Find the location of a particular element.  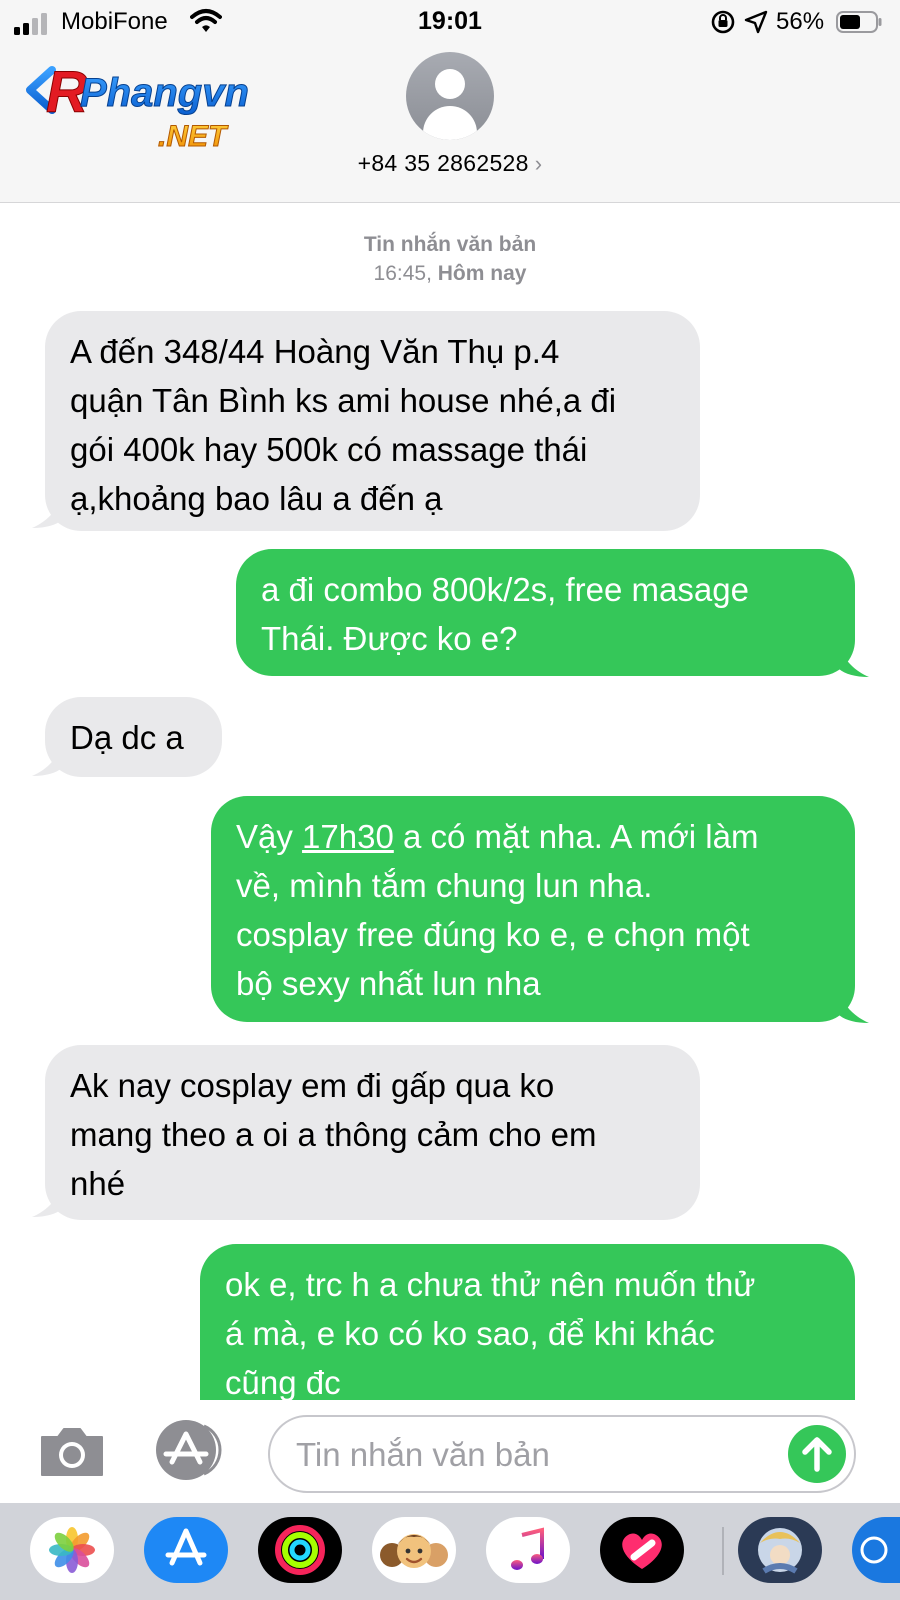

message-text: Vậy is located at coordinates (269, 836).